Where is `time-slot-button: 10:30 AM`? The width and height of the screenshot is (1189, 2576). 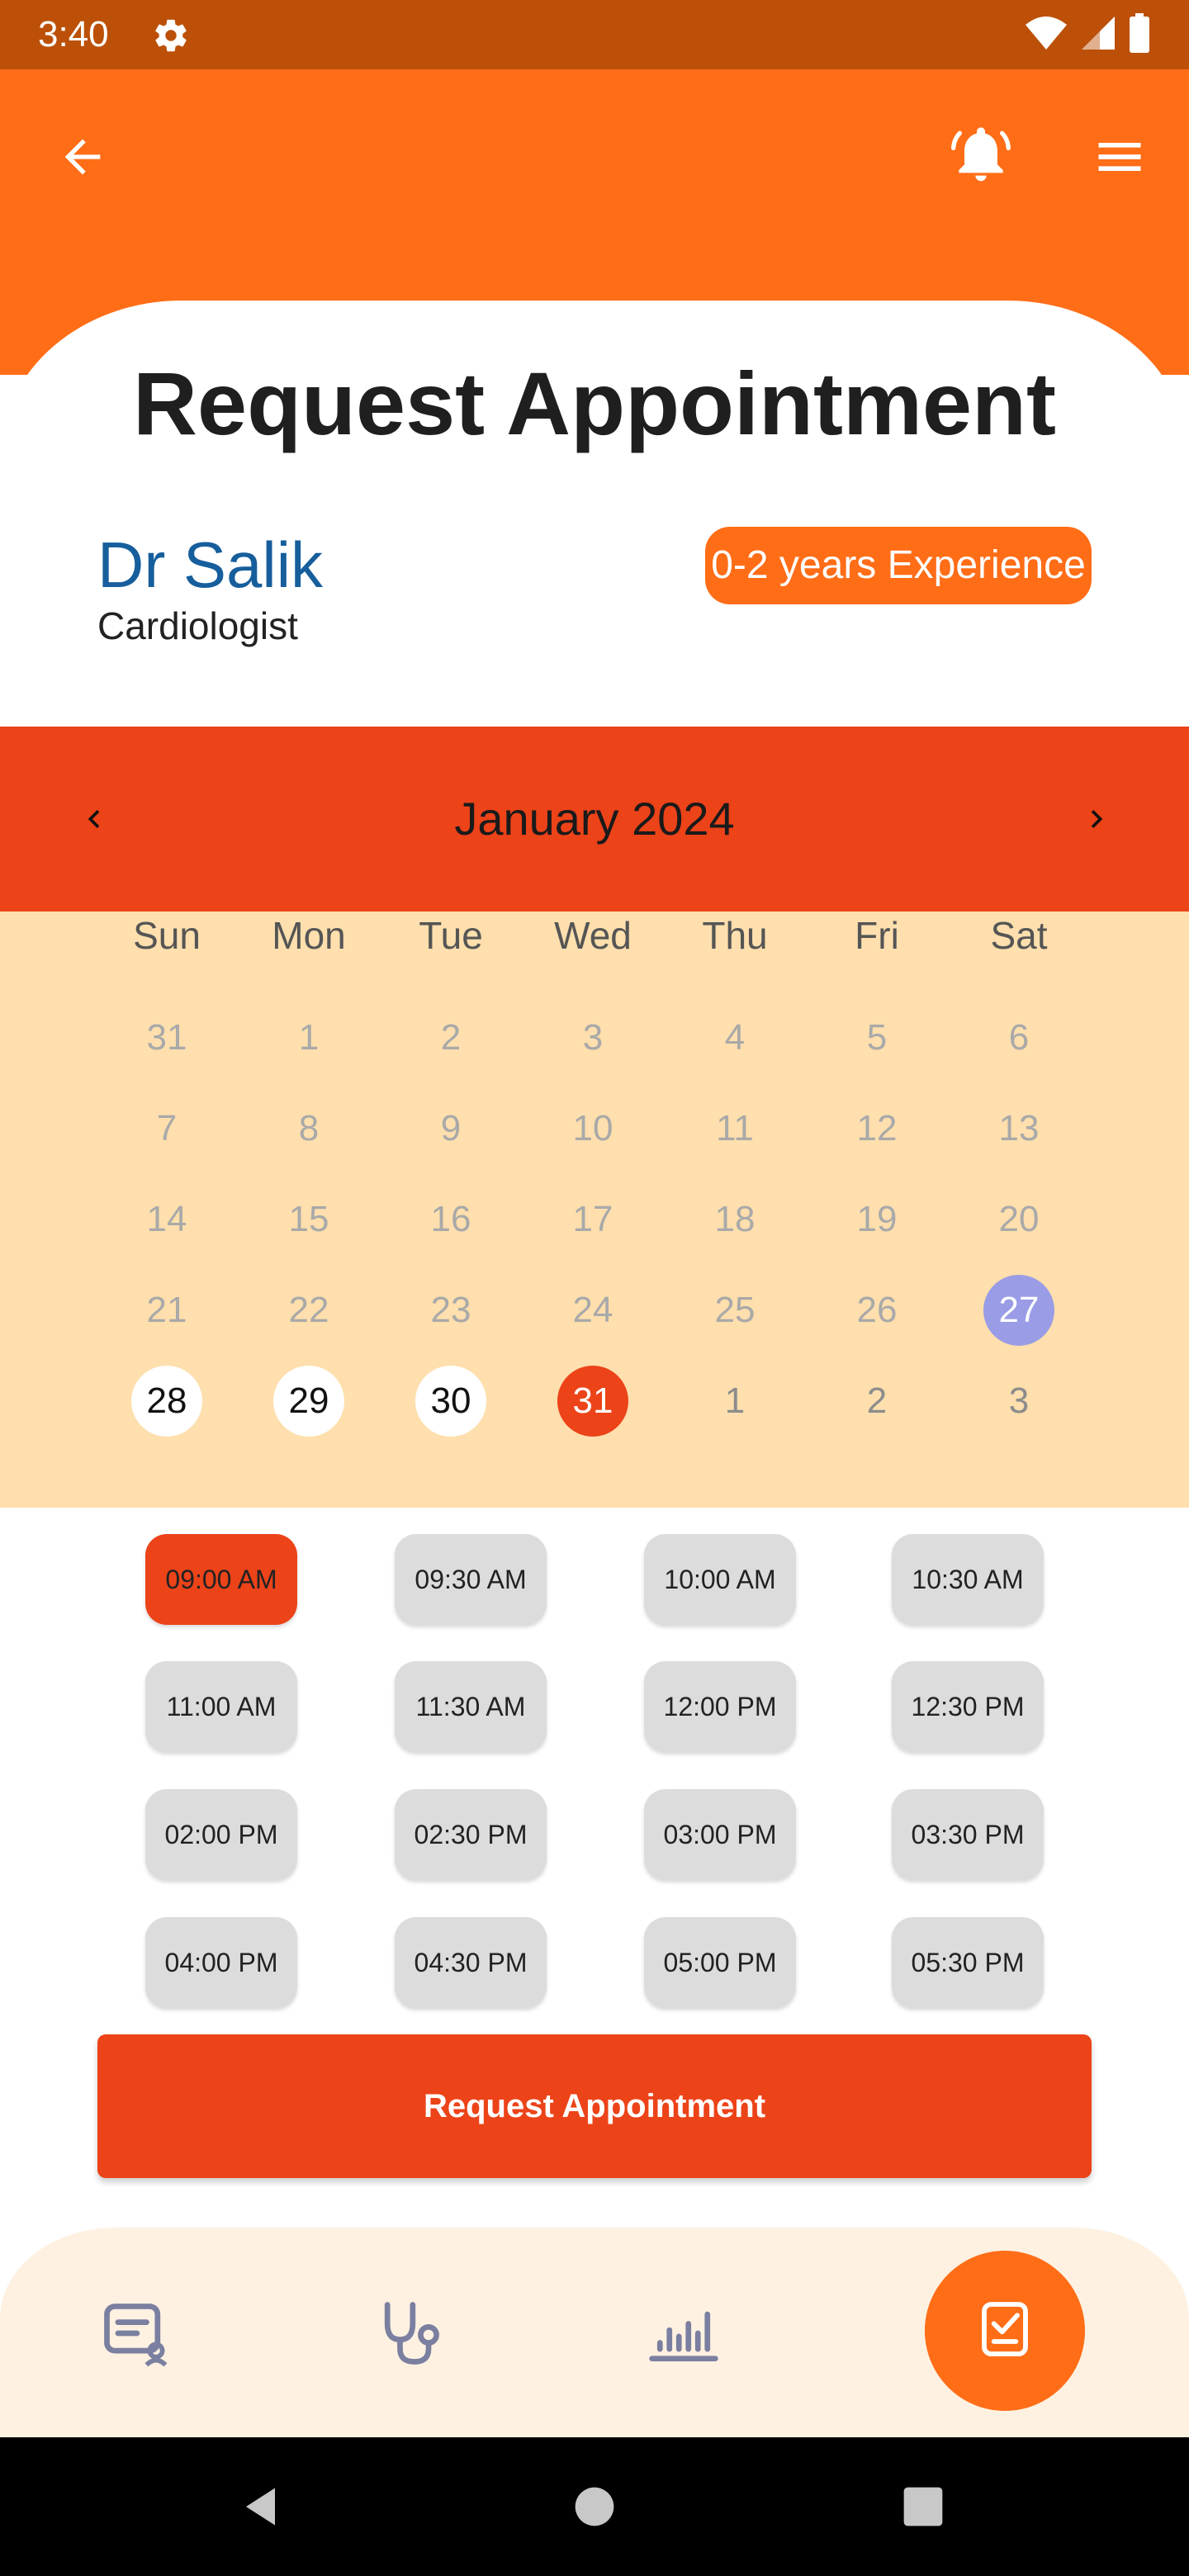
time-slot-button: 10:30 AM is located at coordinates (968, 1579).